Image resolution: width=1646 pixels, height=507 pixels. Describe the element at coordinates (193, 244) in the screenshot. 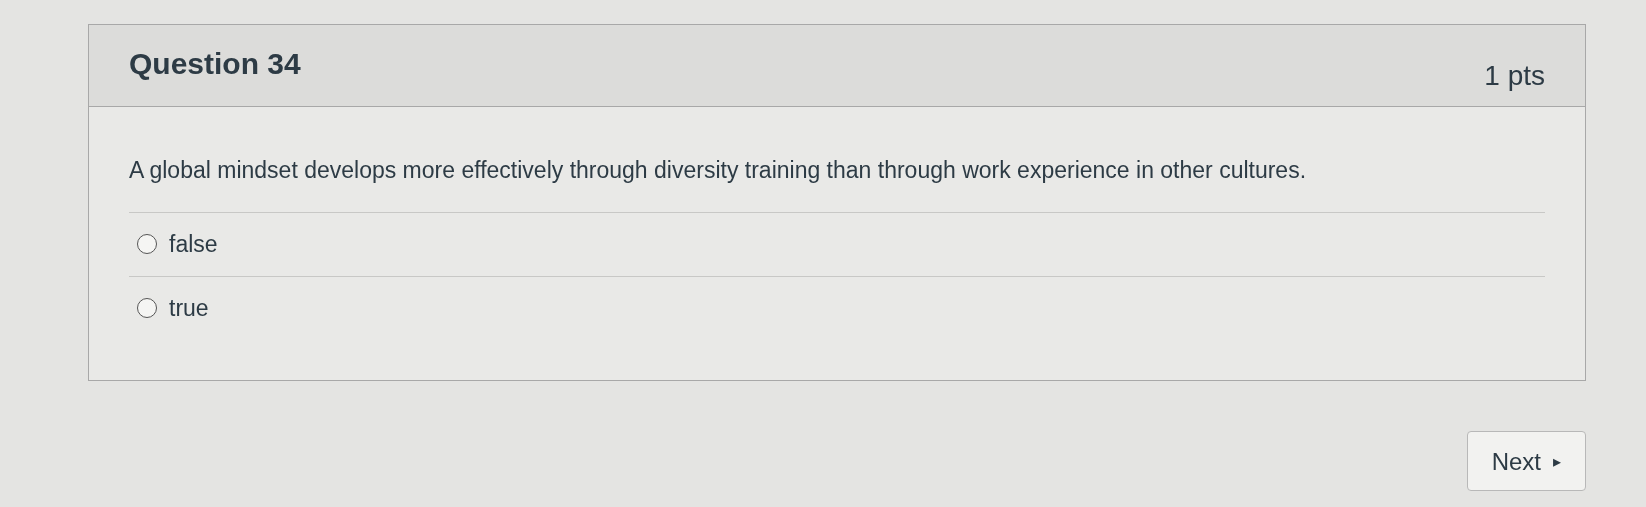

I see `option-label: false` at that location.